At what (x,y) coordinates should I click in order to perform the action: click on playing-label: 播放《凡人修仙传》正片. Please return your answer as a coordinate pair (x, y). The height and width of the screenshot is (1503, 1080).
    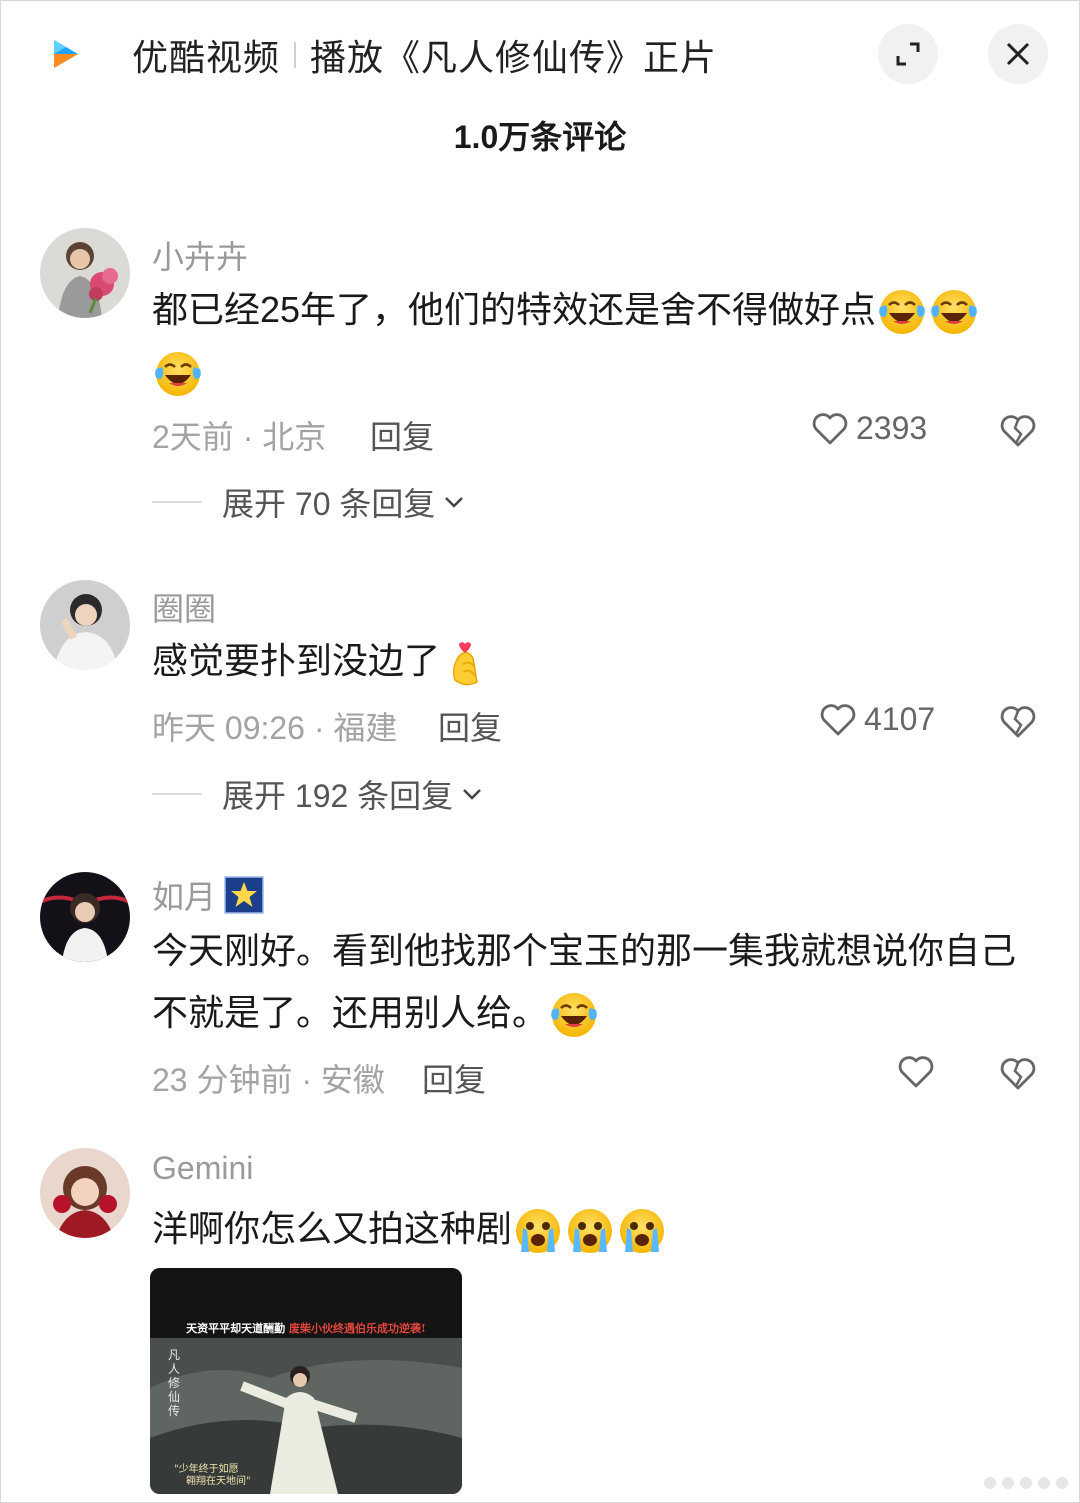
    Looking at the image, I should click on (513, 55).